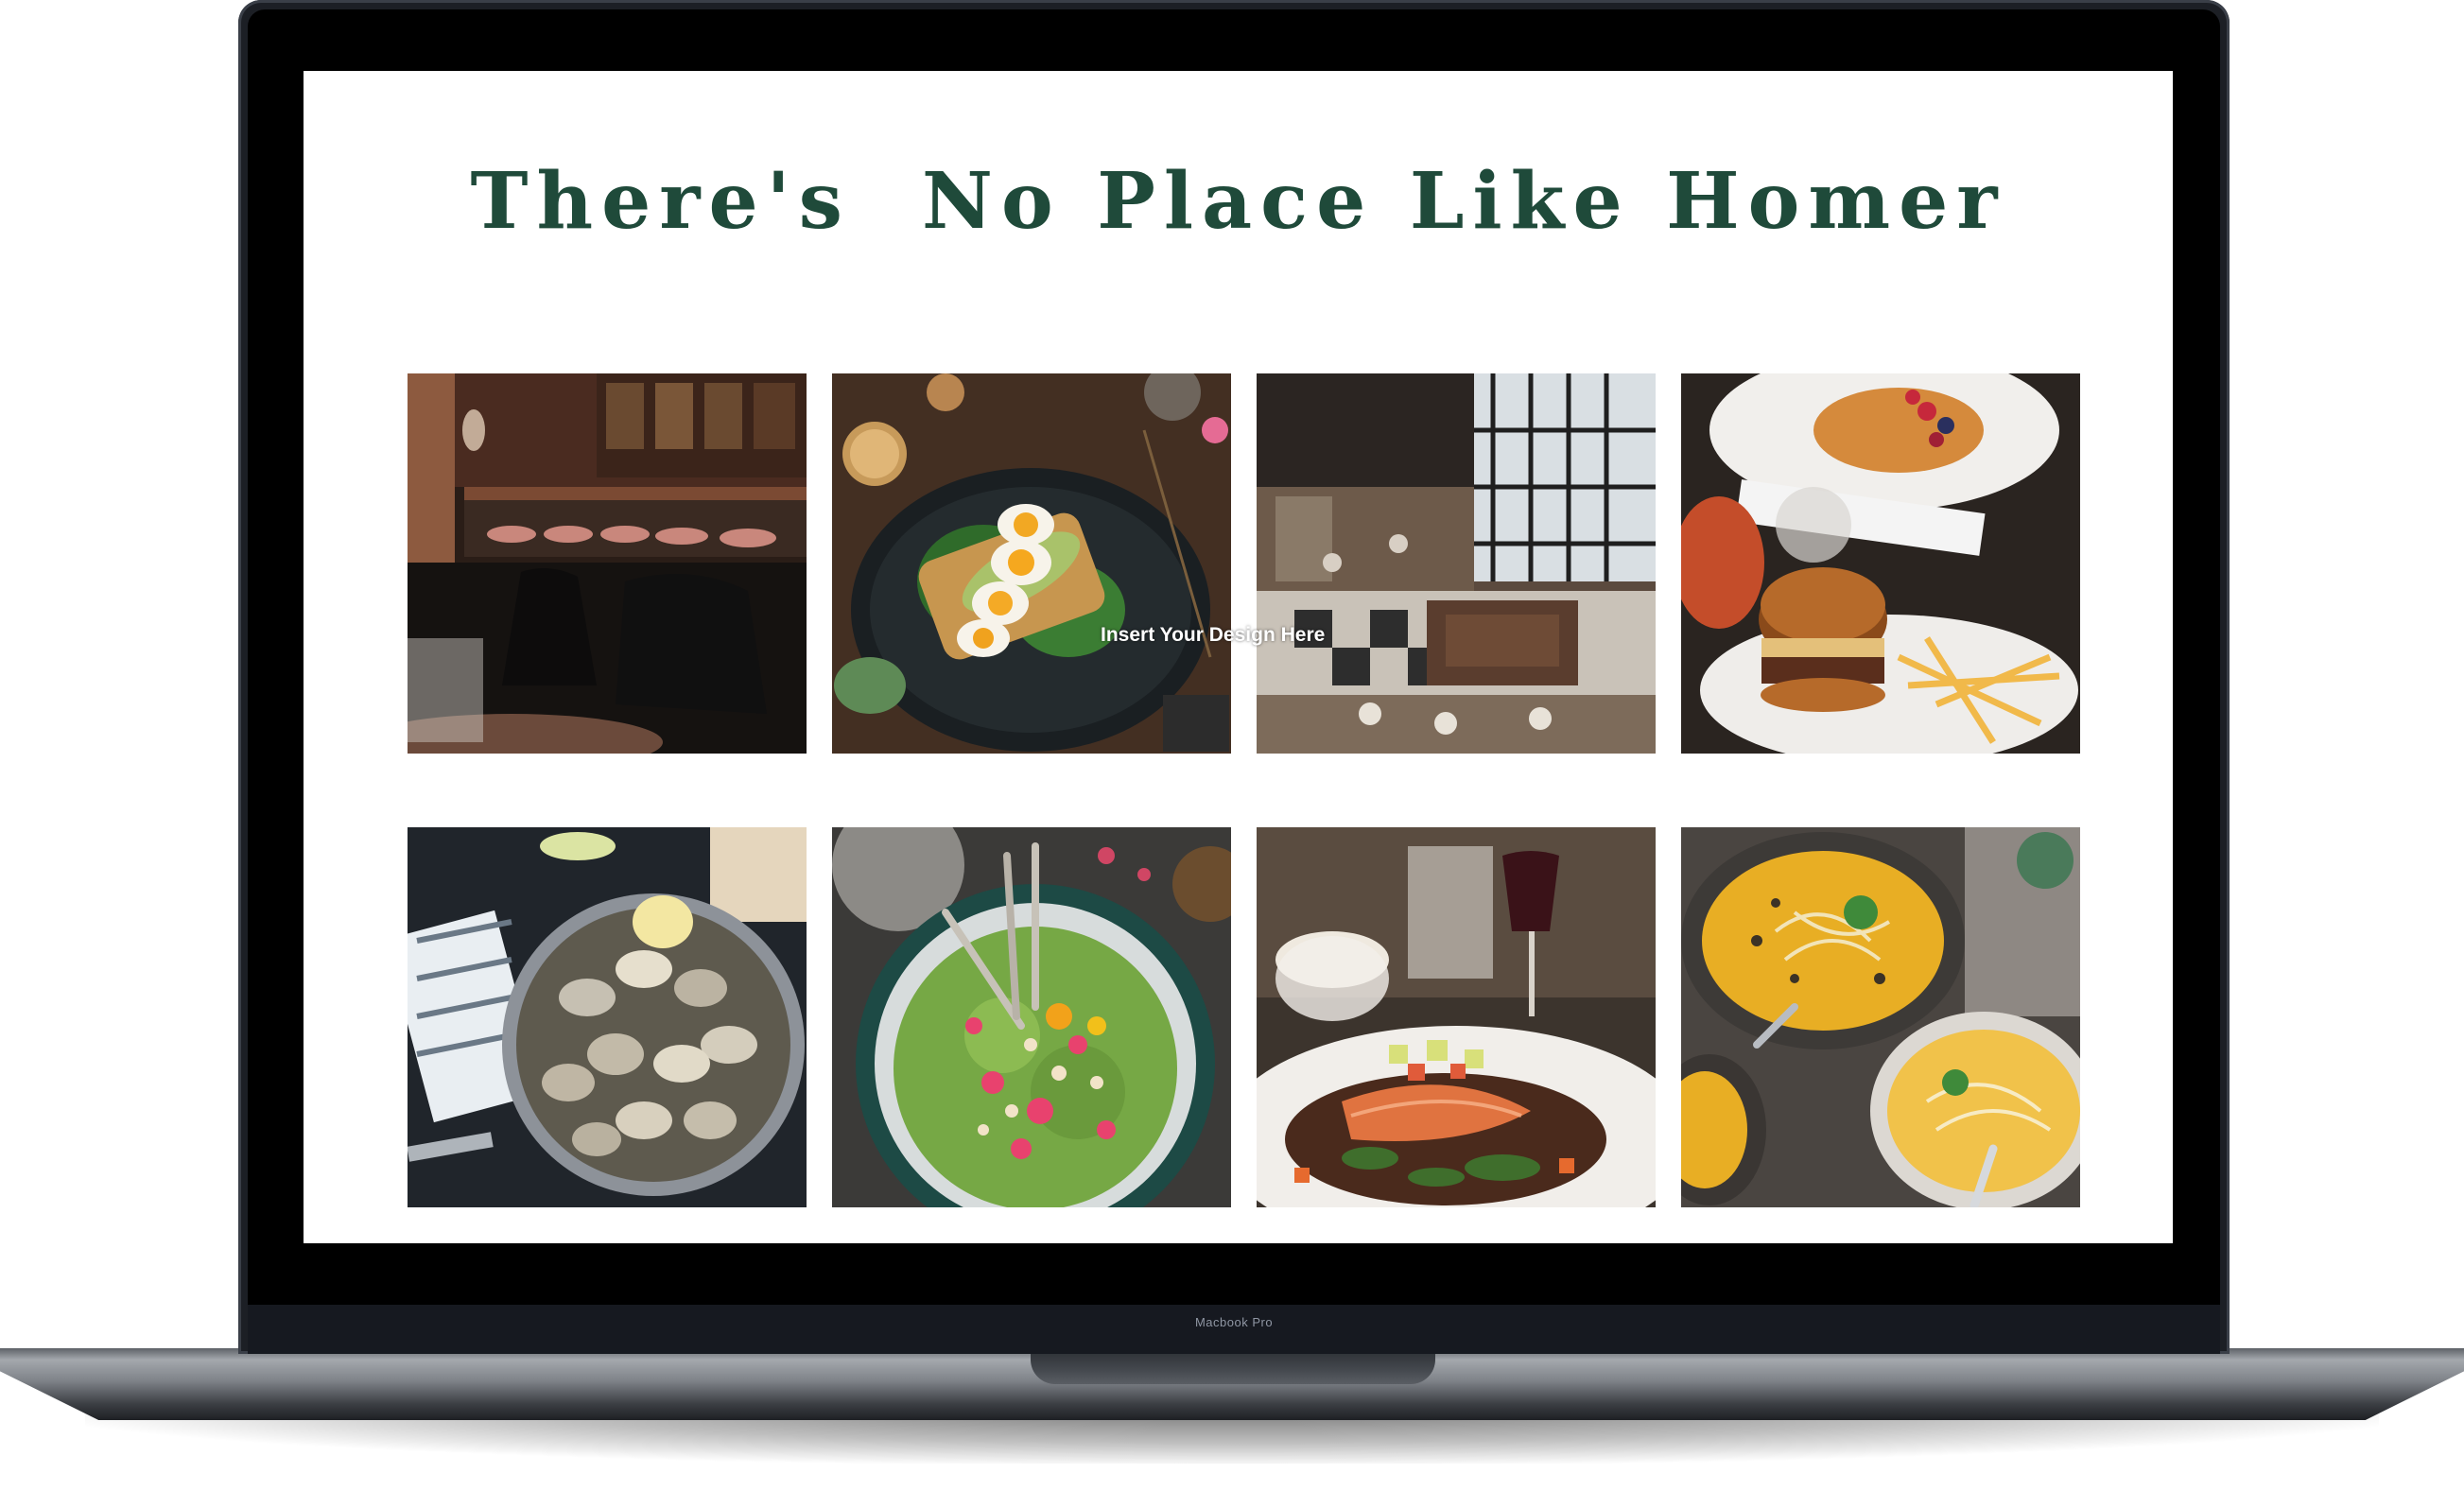 The width and height of the screenshot is (2464, 1491). Describe the element at coordinates (1880, 1017) in the screenshot. I see `gallery-image-soup-bowls` at that location.